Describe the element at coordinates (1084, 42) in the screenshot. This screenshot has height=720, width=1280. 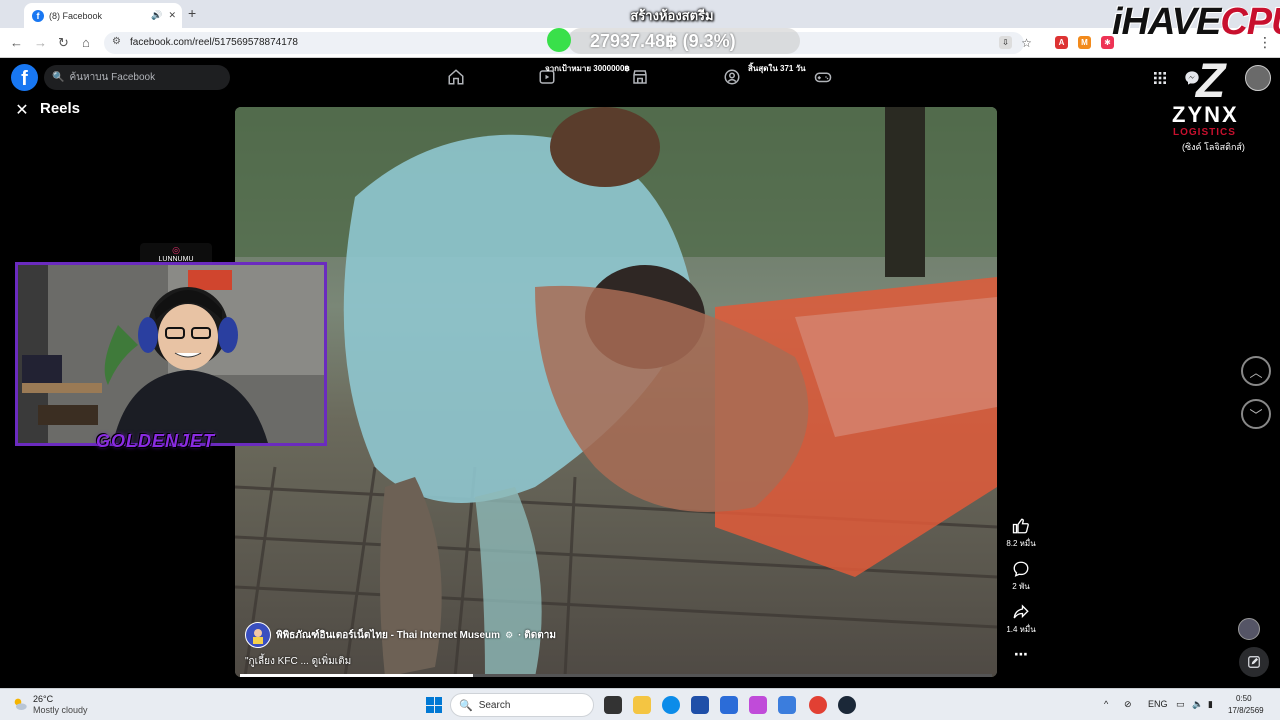
I see `metamask-extension-icon: M` at that location.